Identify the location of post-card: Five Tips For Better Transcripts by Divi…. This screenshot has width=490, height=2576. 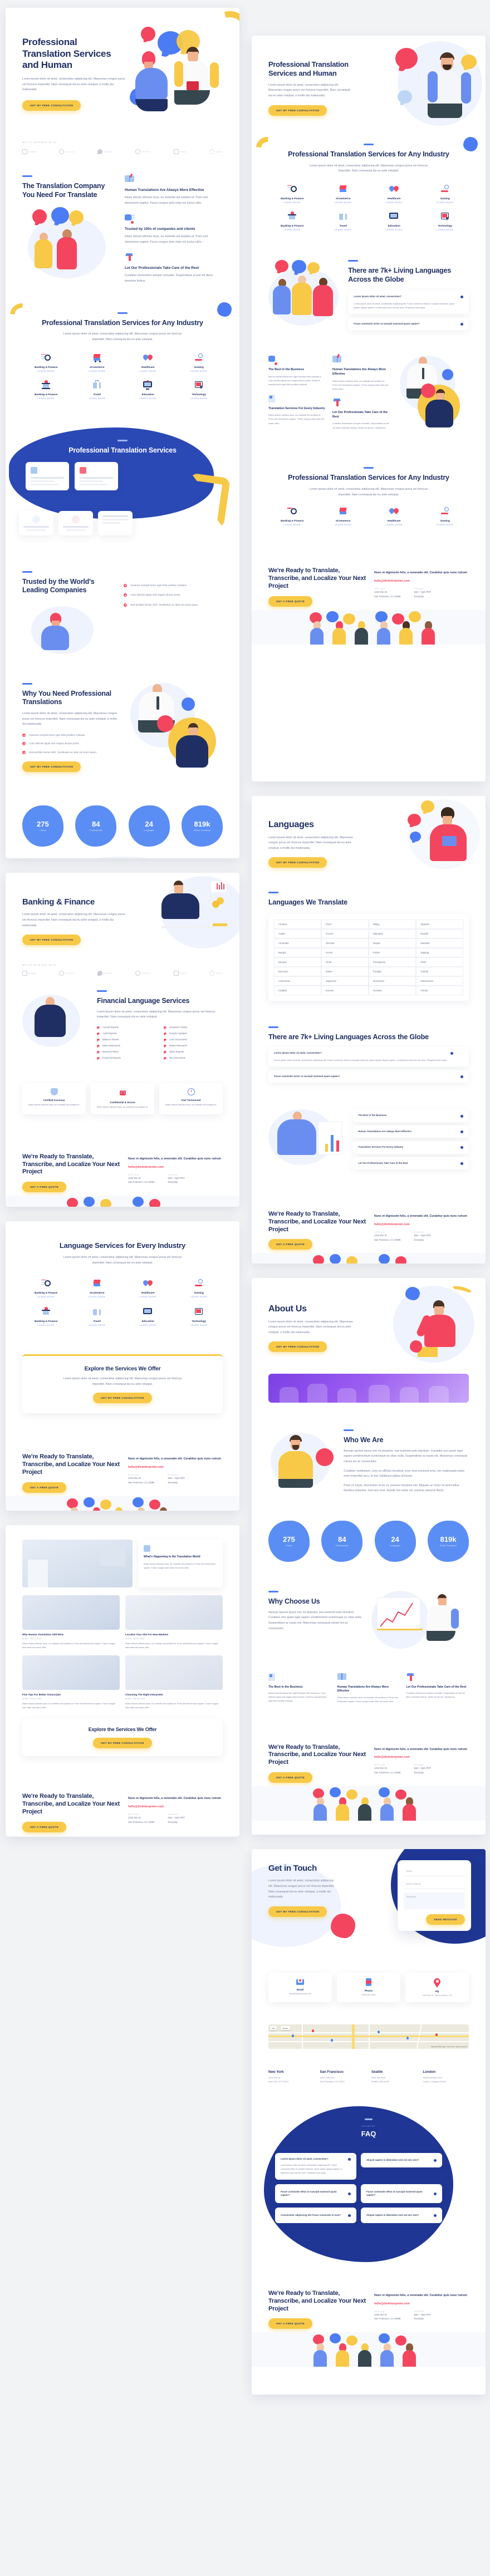
(71, 1682).